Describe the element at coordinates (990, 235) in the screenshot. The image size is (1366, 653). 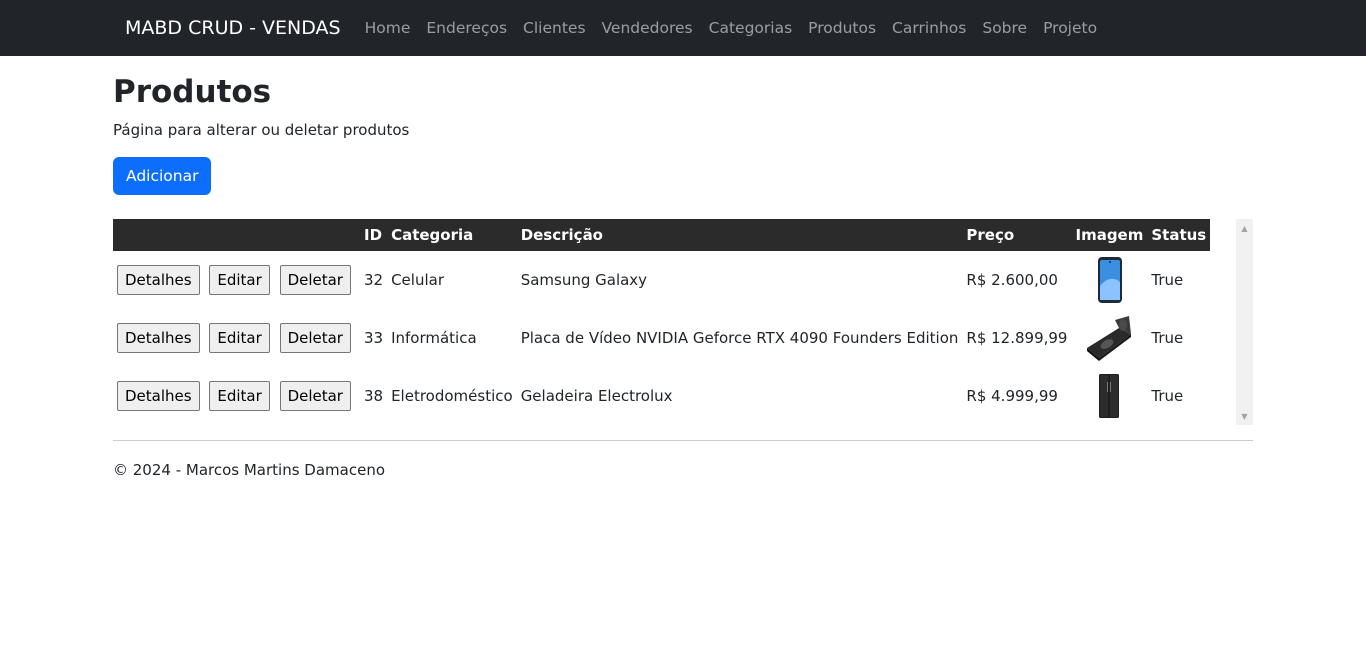
I see `header-preco: Preço` at that location.